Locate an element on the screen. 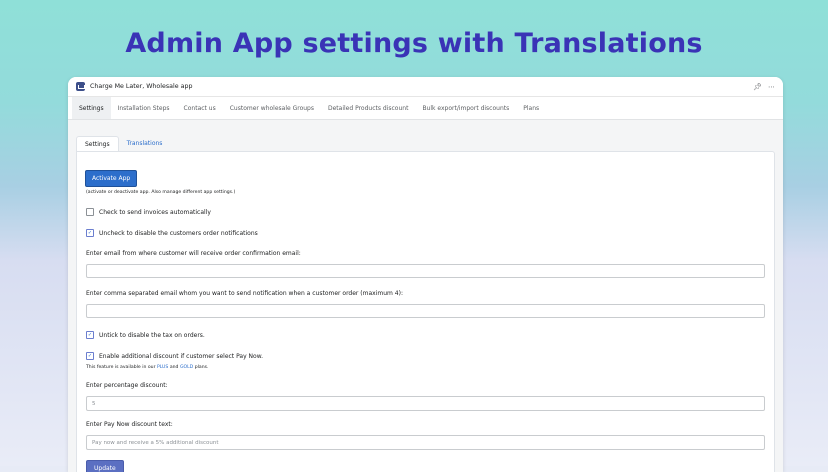 This screenshot has width=828, height=472. send-invoices-row: Check to send invoices automatically is located at coordinates (425, 212).